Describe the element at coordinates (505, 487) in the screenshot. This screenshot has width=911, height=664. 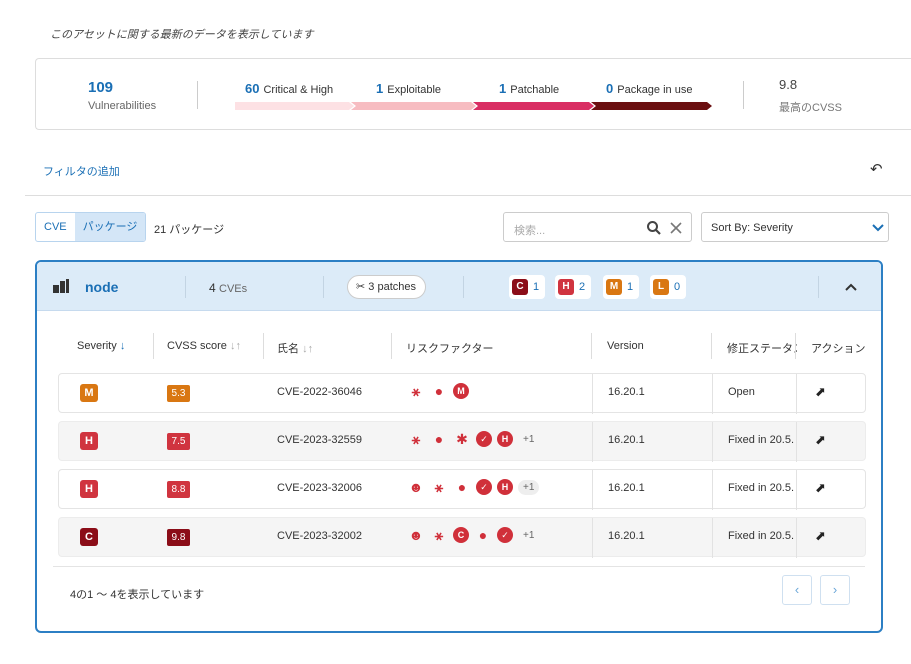
I see `risk-severity-icon: H` at that location.